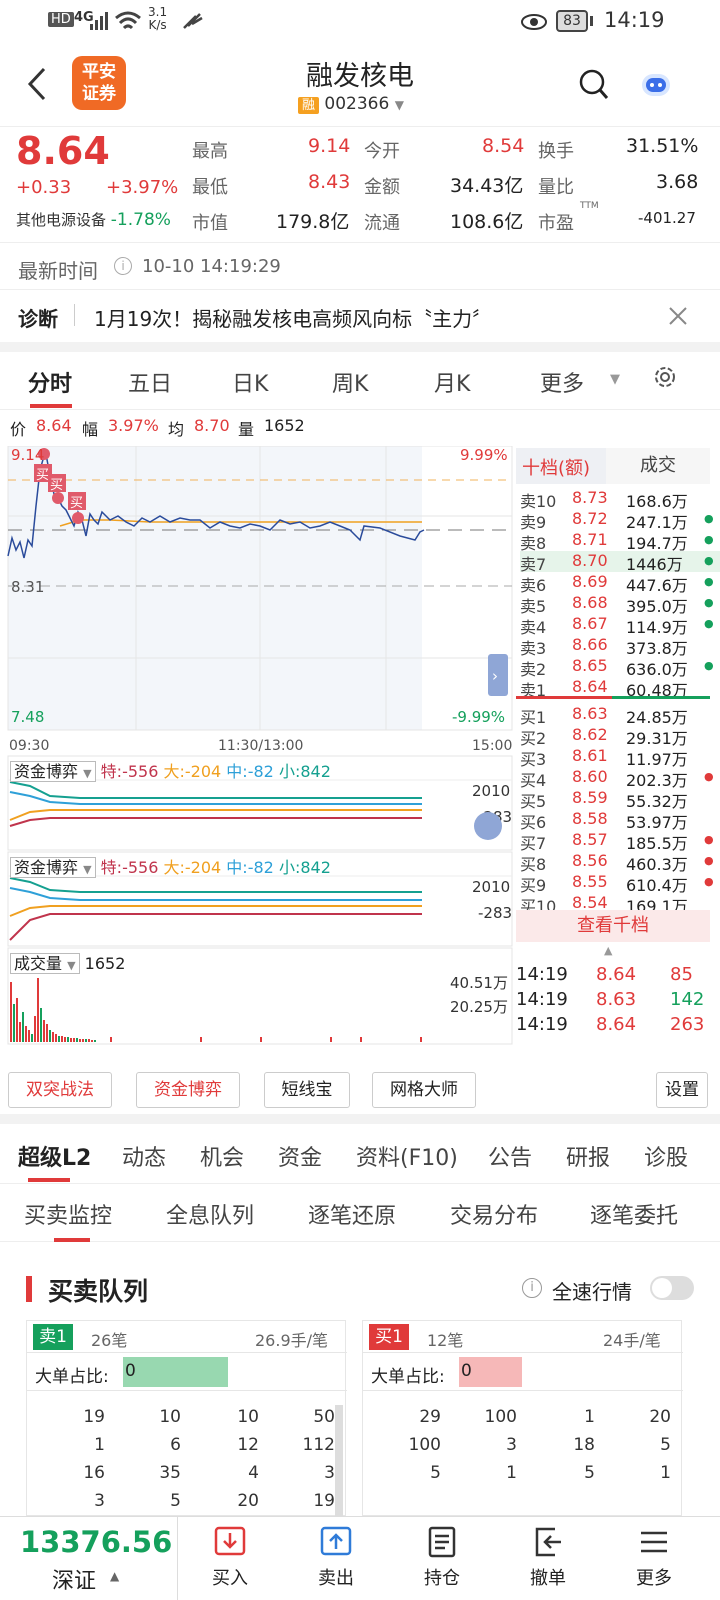 The height and width of the screenshot is (1600, 720). Describe the element at coordinates (339, 1461) in the screenshot. I see `scrollbar` at that location.